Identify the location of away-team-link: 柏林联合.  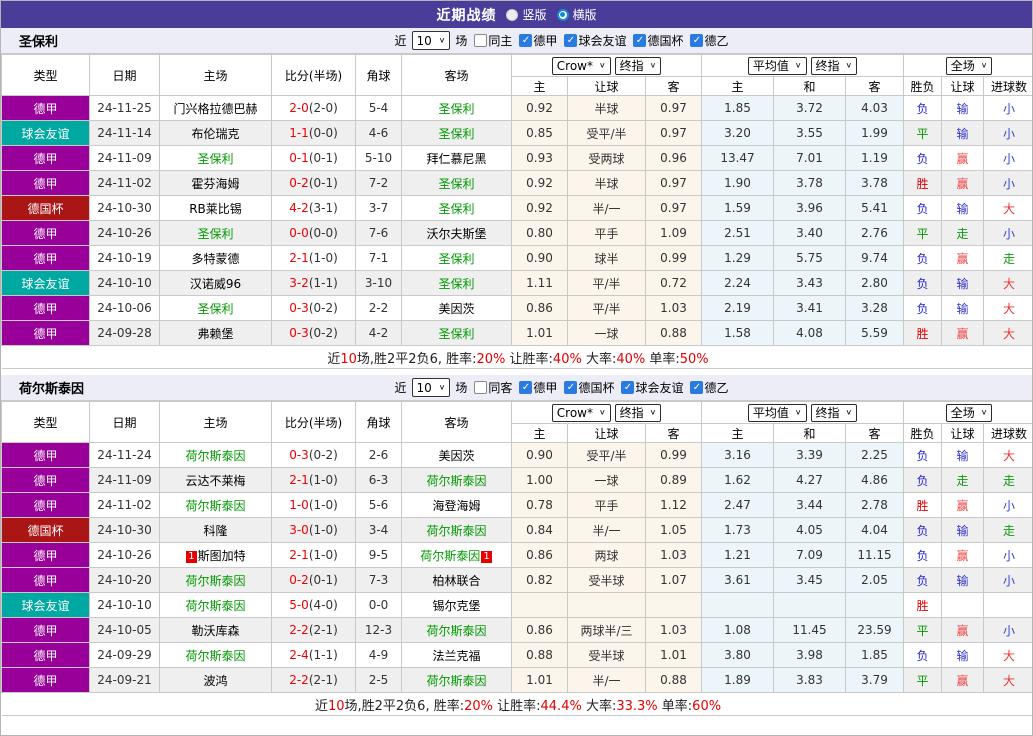
(456, 581).